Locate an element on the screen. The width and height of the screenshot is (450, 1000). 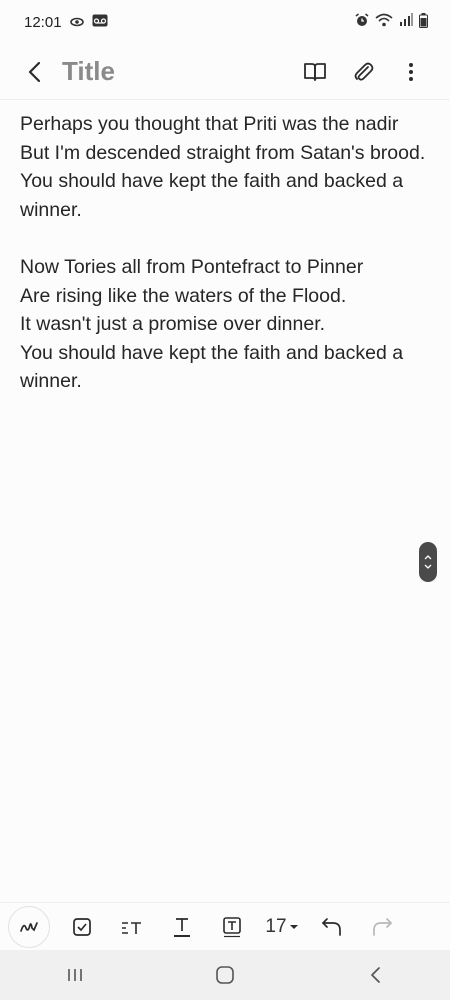
voicemail-icon is located at coordinates (100, 22).